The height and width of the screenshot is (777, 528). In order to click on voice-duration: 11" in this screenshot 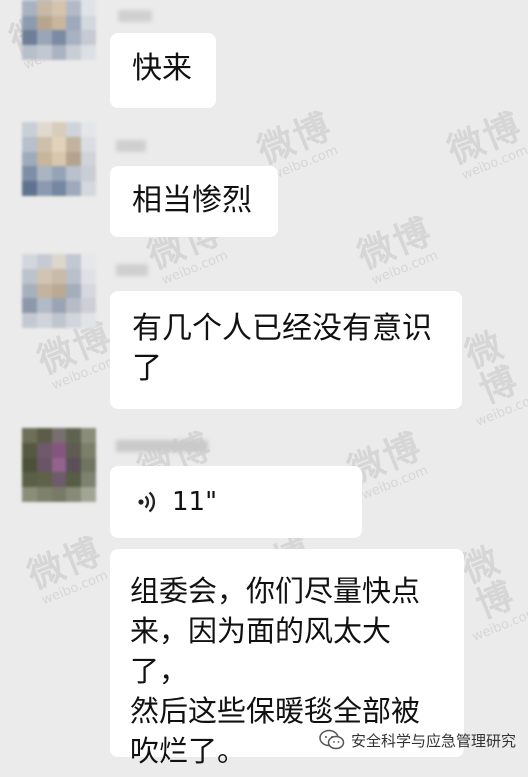, I will do `click(195, 502)`.